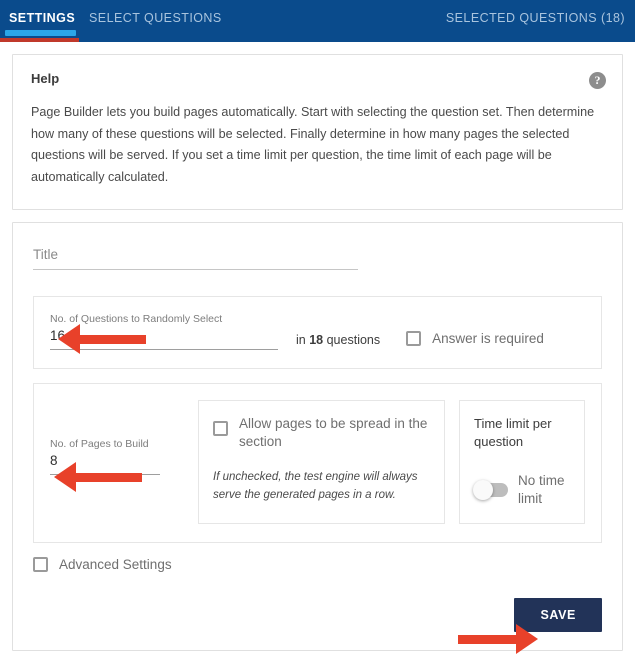 The height and width of the screenshot is (662, 635). Describe the element at coordinates (99, 443) in the screenshot. I see `pages-count-label: No. of Pages to Build` at that location.